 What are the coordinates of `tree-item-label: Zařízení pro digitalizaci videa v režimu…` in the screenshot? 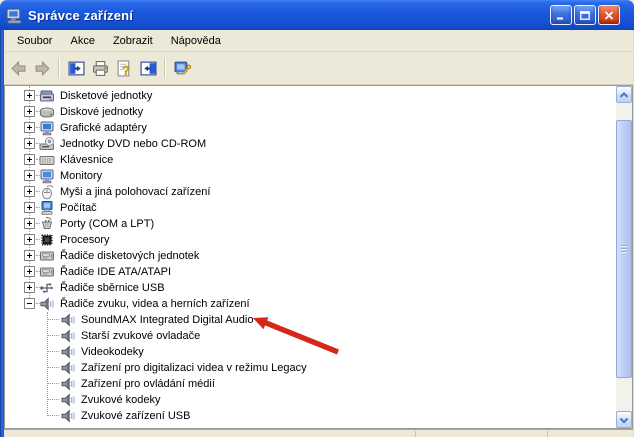 It's located at (194, 368).